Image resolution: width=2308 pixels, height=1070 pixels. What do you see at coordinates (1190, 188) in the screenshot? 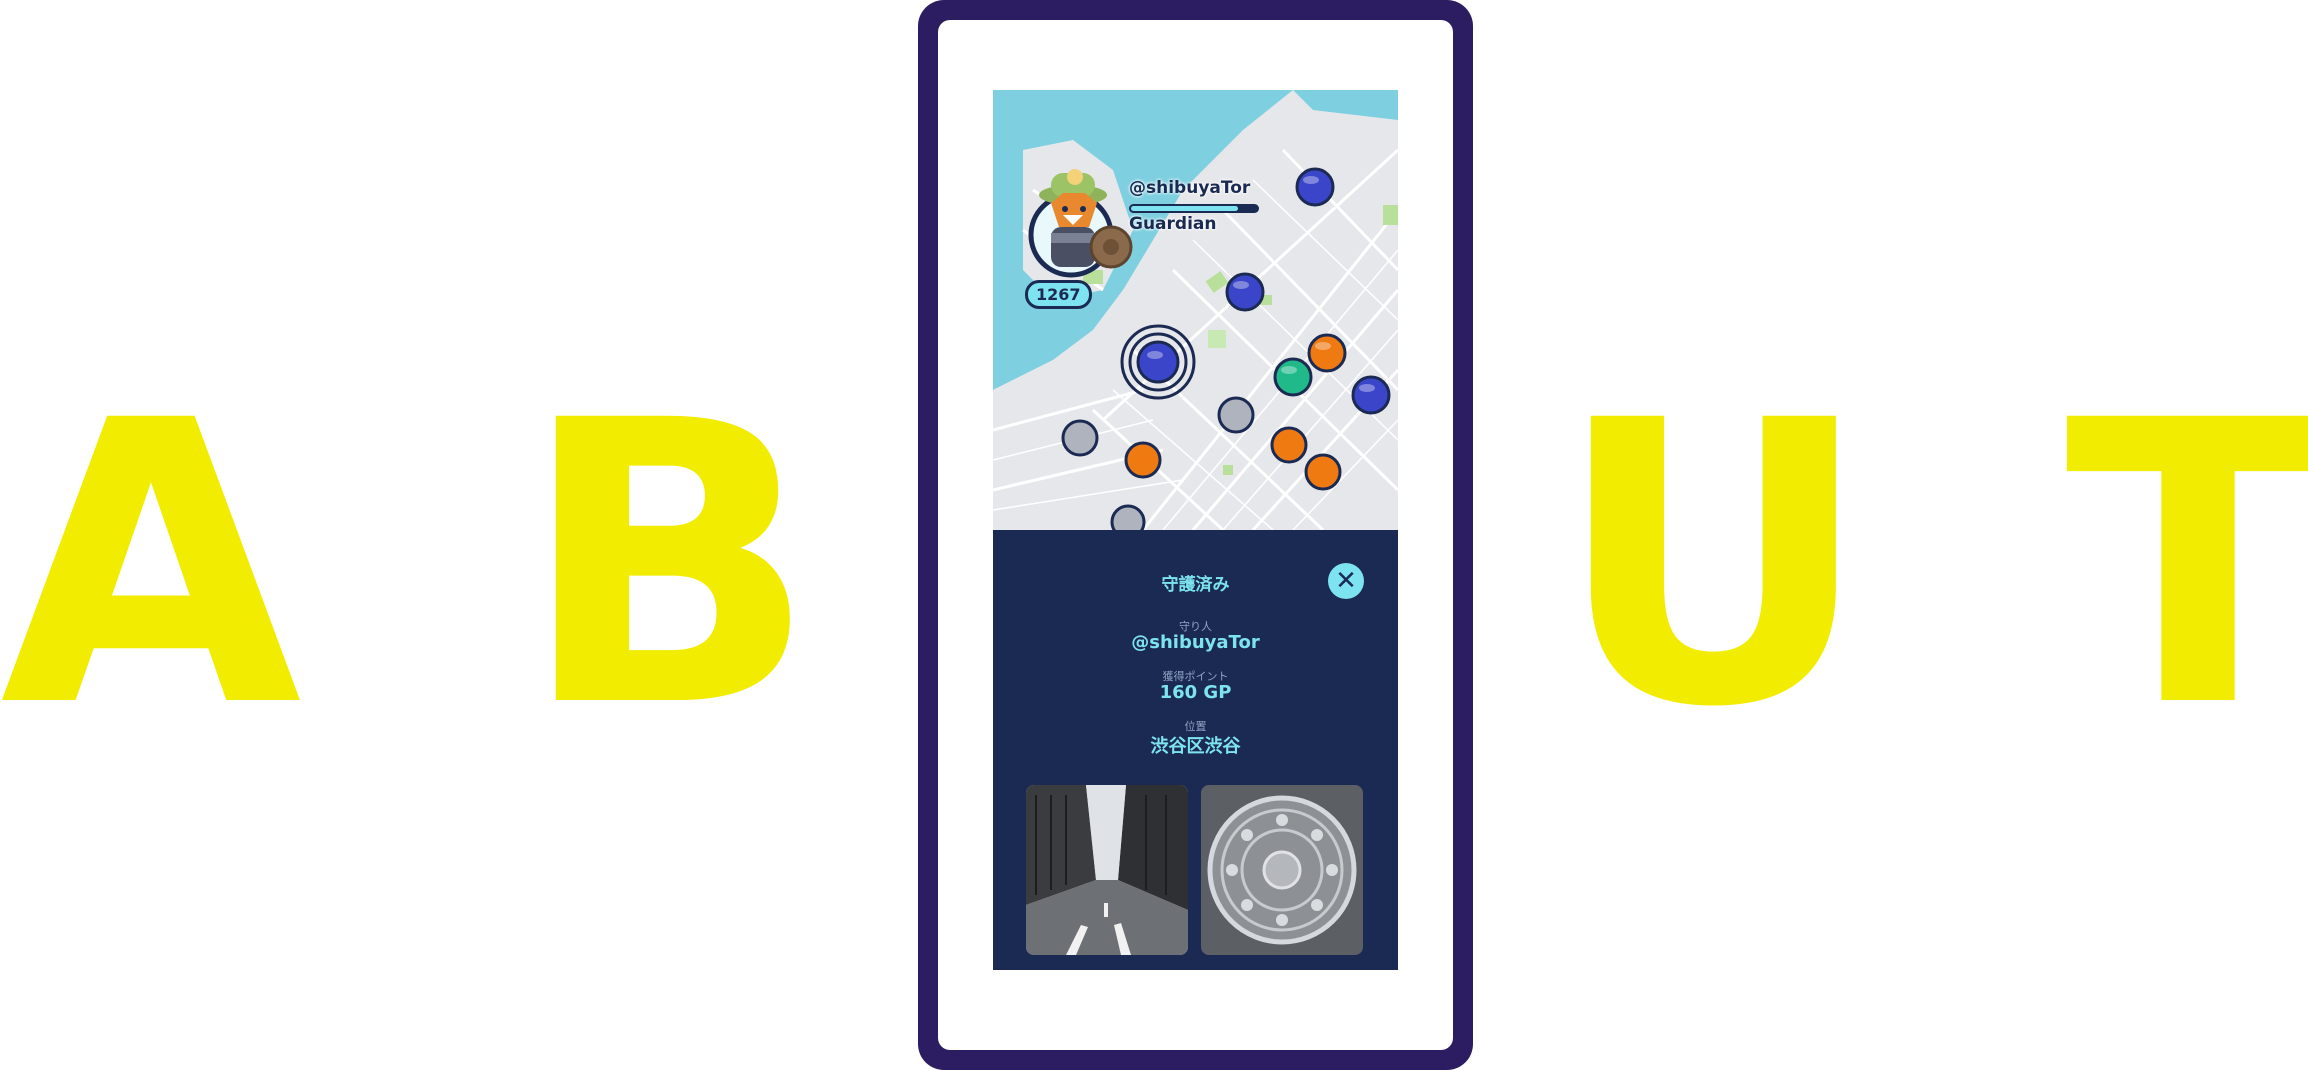
I see `player-username: @shibuyaTor` at bounding box center [1190, 188].